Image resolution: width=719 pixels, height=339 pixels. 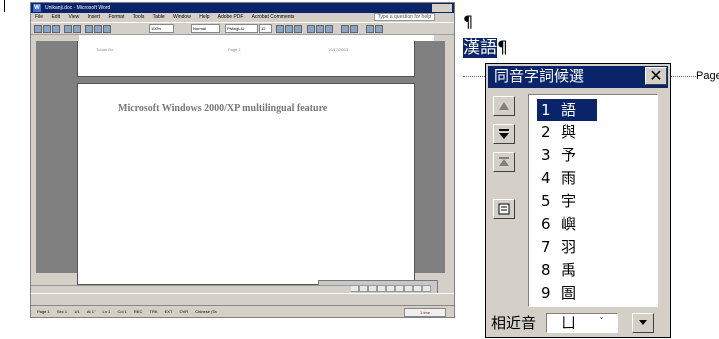 What do you see at coordinates (320, 29) in the screenshot?
I see `align-center-icon` at bounding box center [320, 29].